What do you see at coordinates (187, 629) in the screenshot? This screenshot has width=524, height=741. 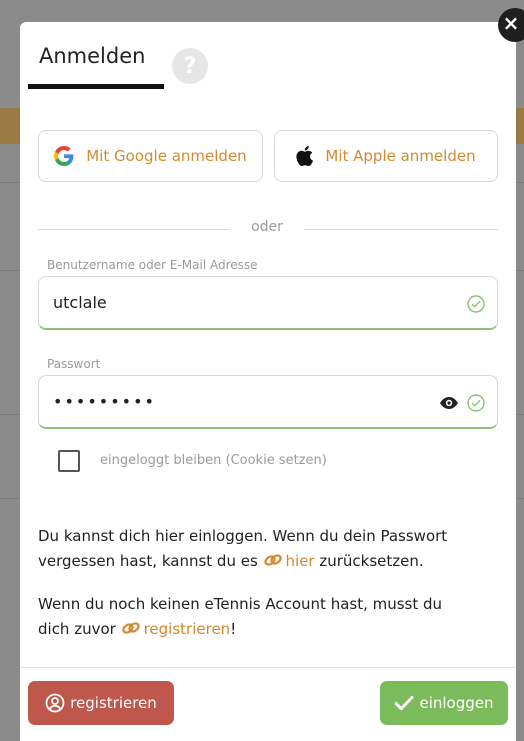 I see `register-link: registrieren` at bounding box center [187, 629].